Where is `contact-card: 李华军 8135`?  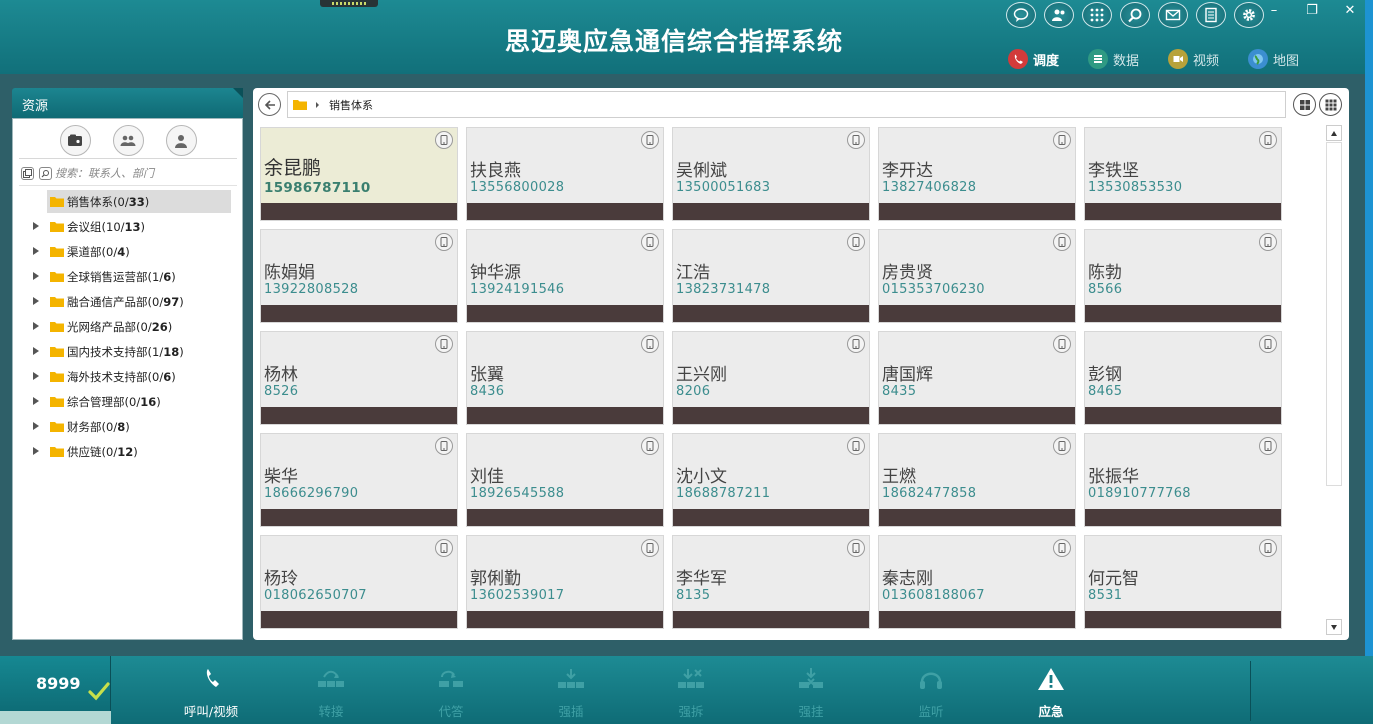 contact-card: 李华军 8135 is located at coordinates (771, 582).